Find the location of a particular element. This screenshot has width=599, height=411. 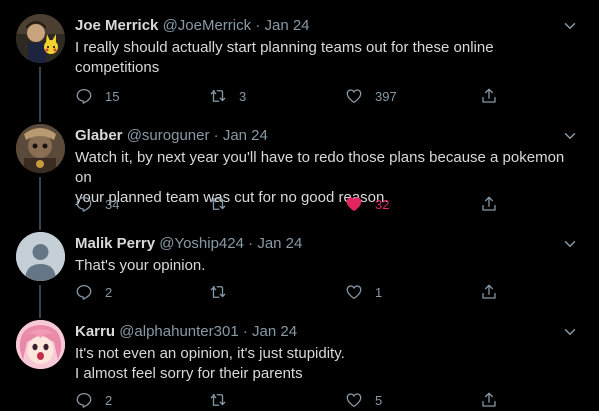

joe-merrick-avatar-image is located at coordinates (40, 38).